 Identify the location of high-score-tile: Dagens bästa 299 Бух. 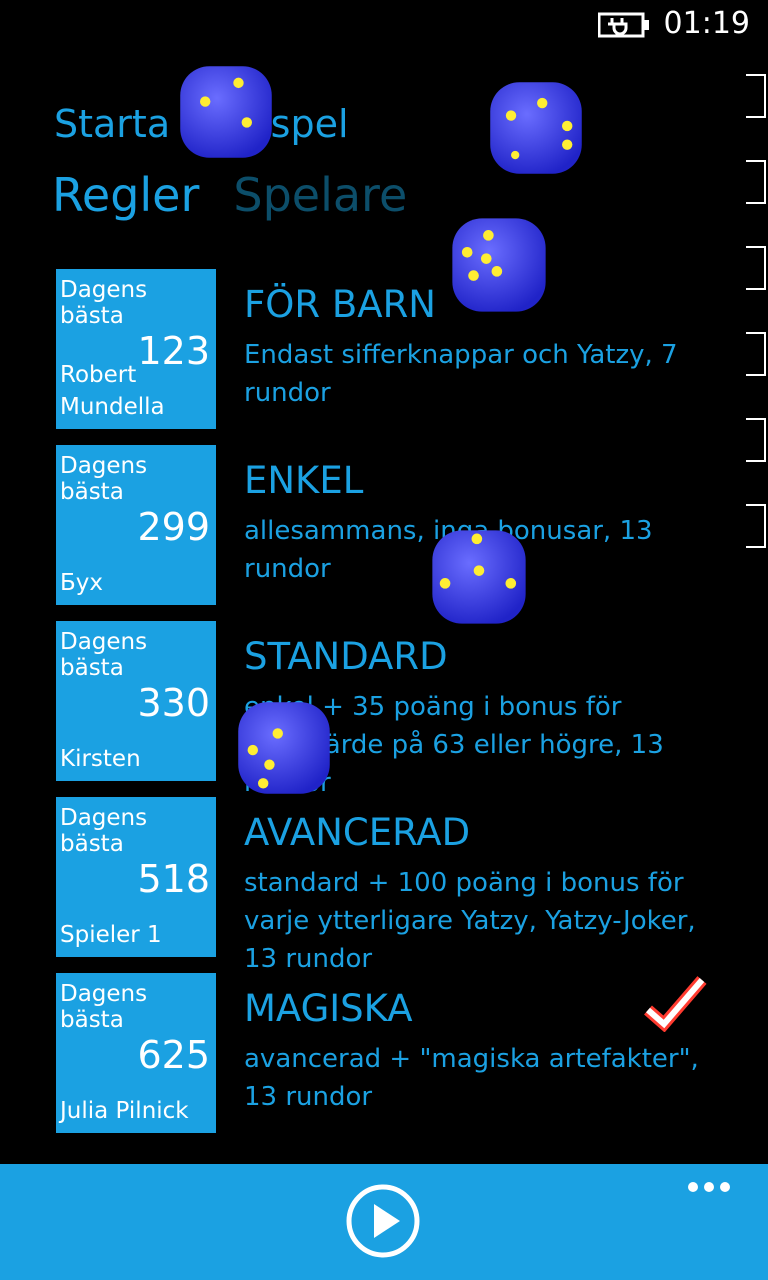
(136, 525).